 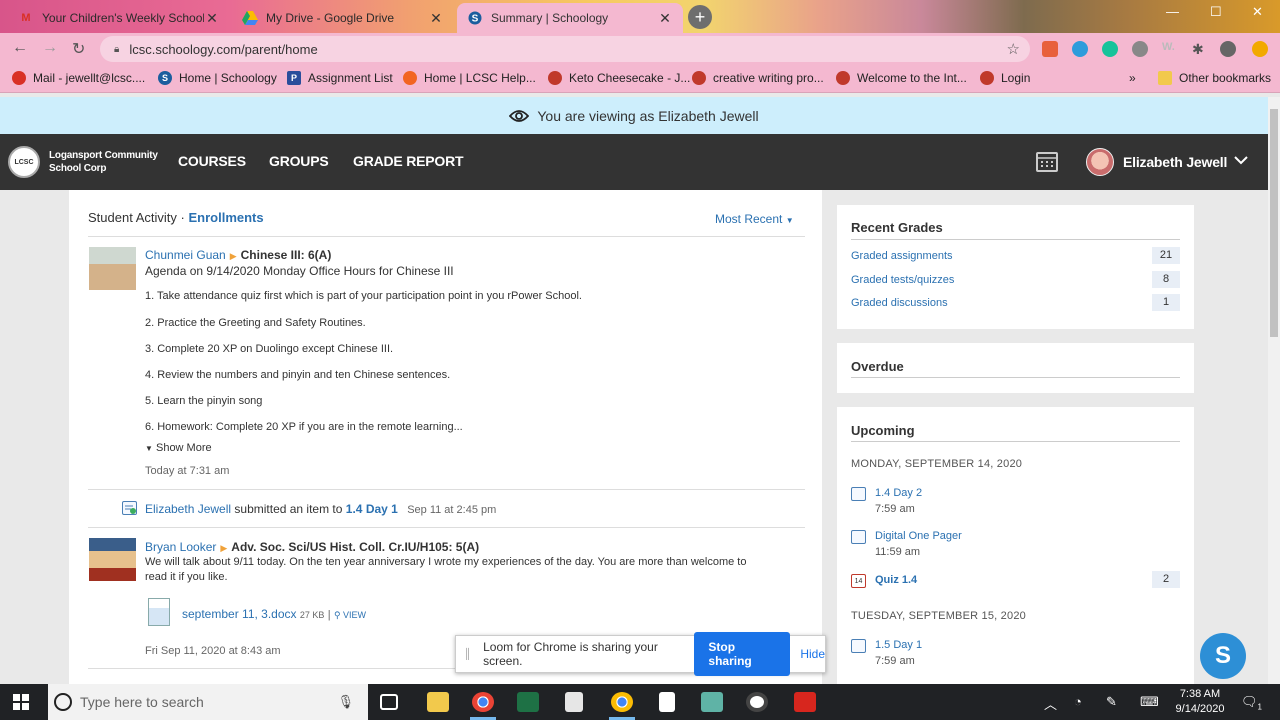 What do you see at coordinates (883, 430) in the screenshot?
I see `upcoming-title: Upcoming` at bounding box center [883, 430].